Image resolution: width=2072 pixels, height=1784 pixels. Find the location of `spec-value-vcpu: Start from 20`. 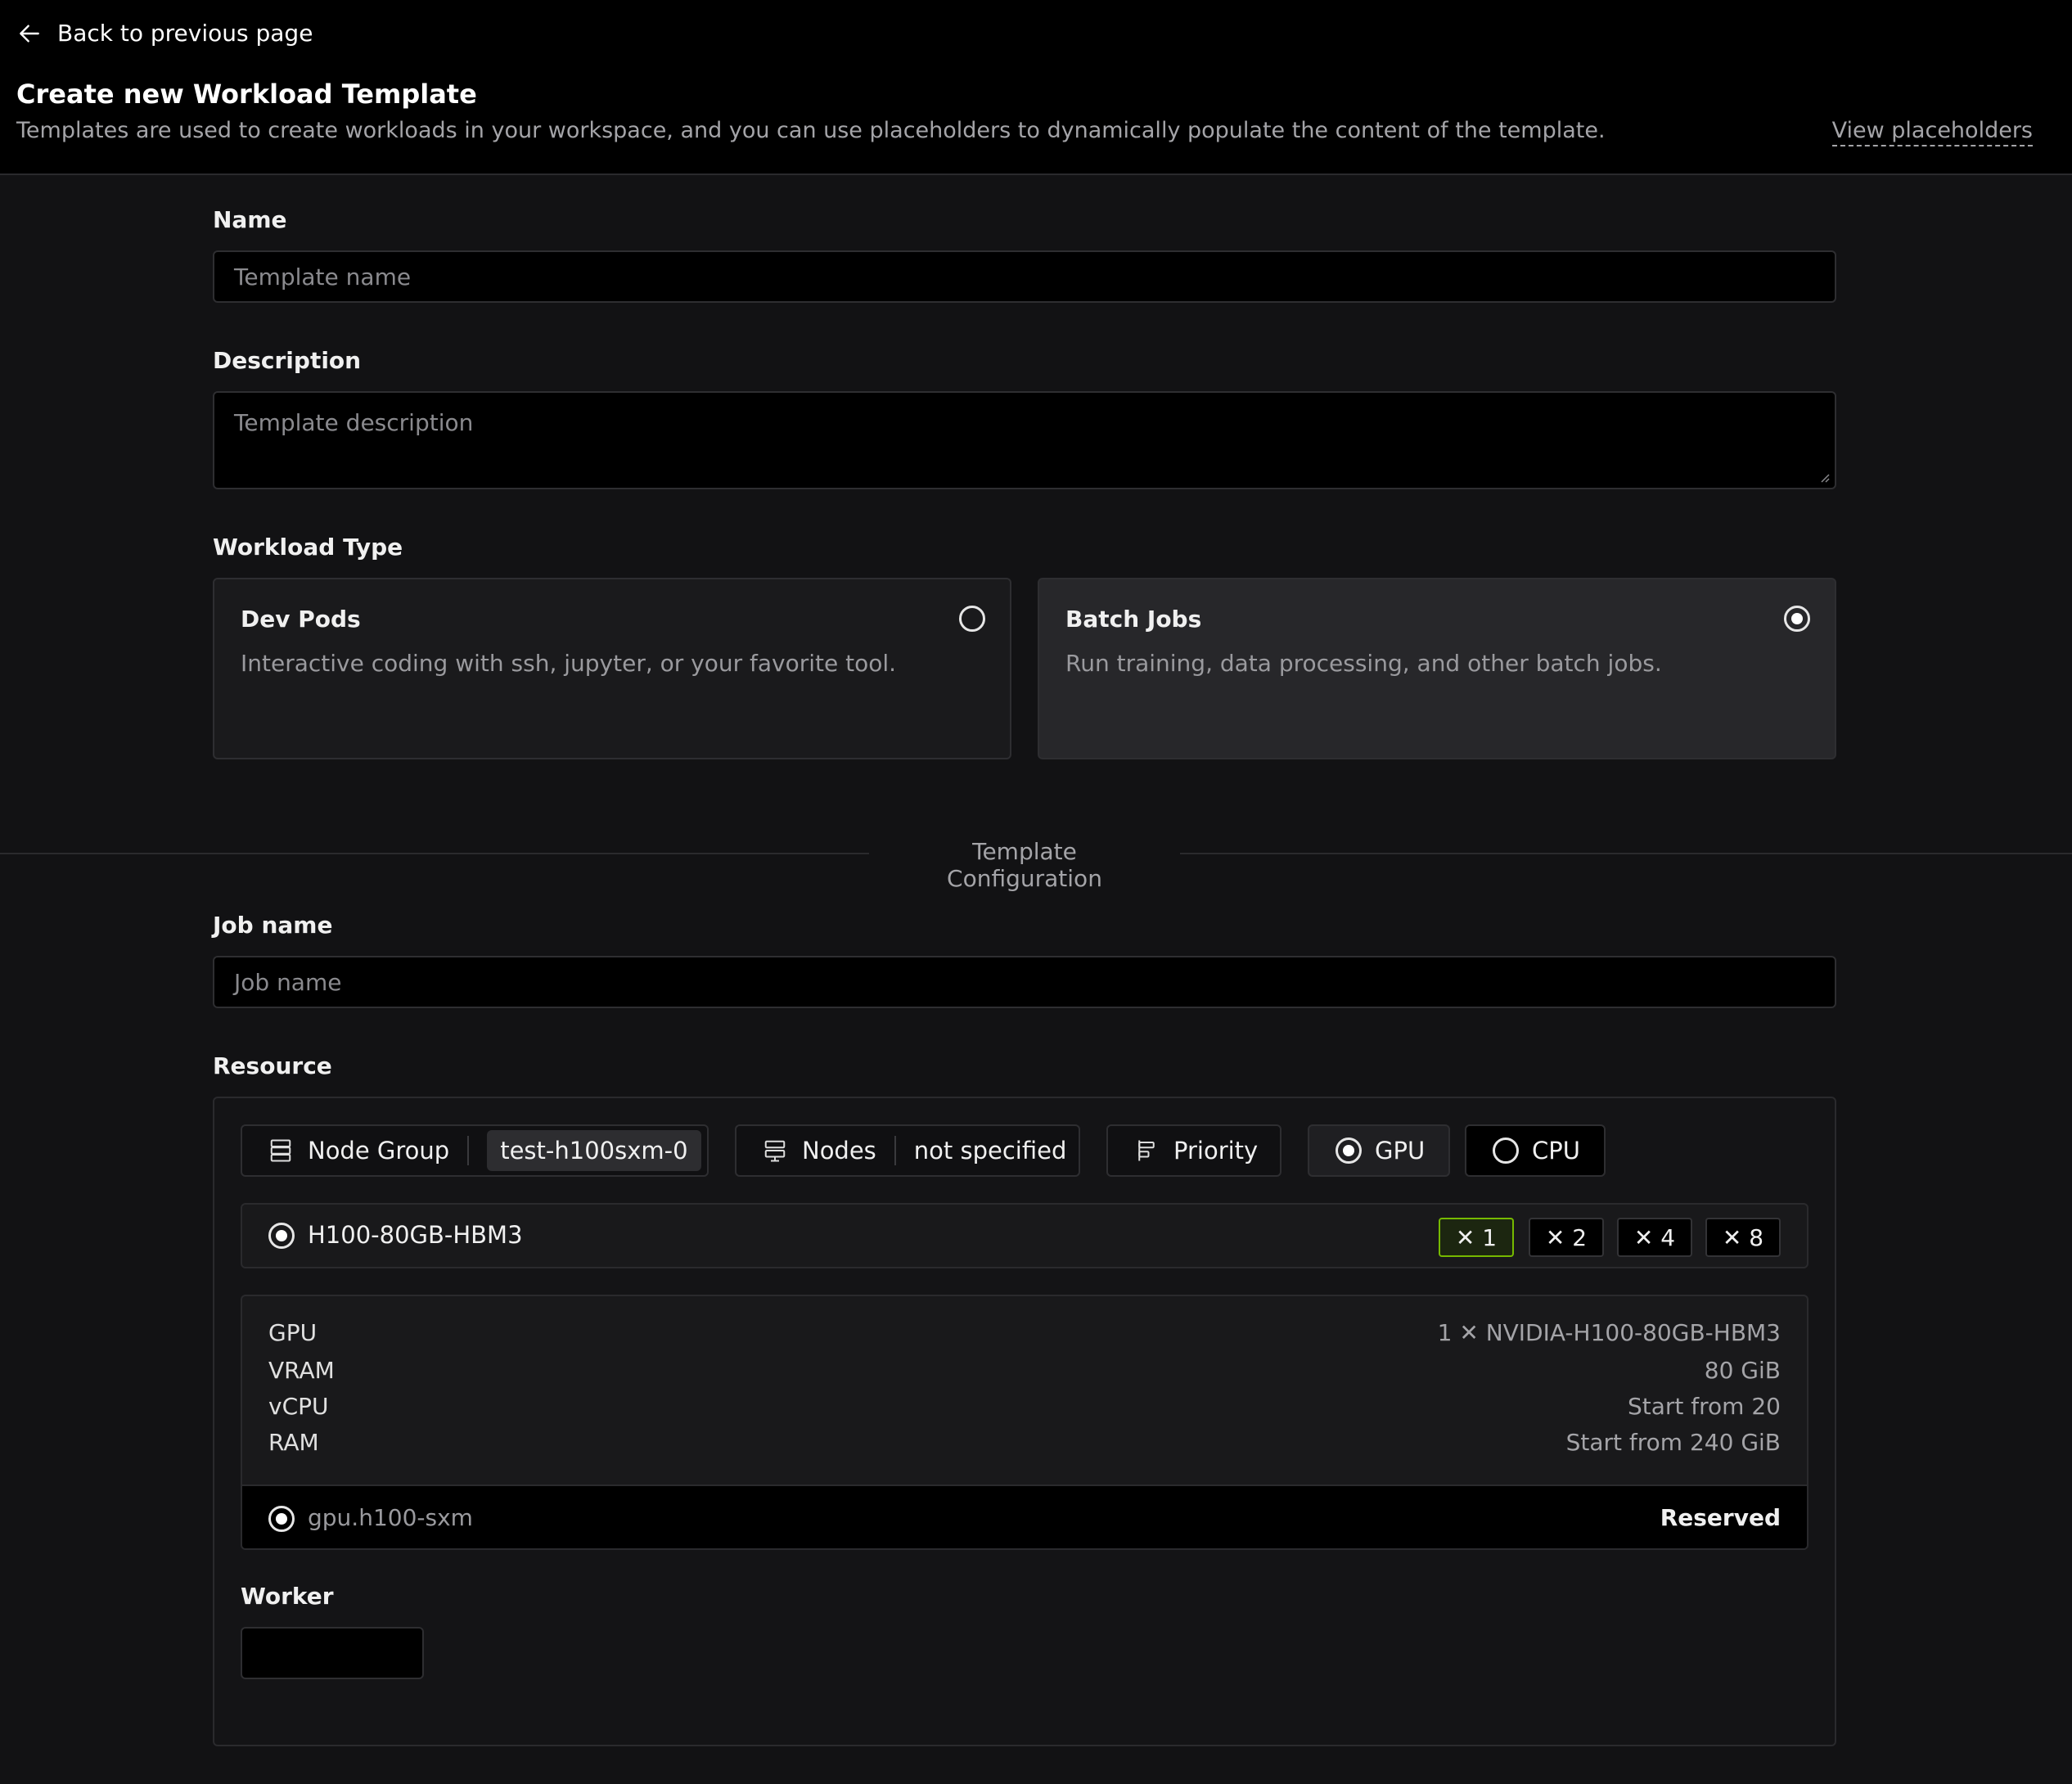

spec-value-vcpu: Start from 20 is located at coordinates (1704, 1407).